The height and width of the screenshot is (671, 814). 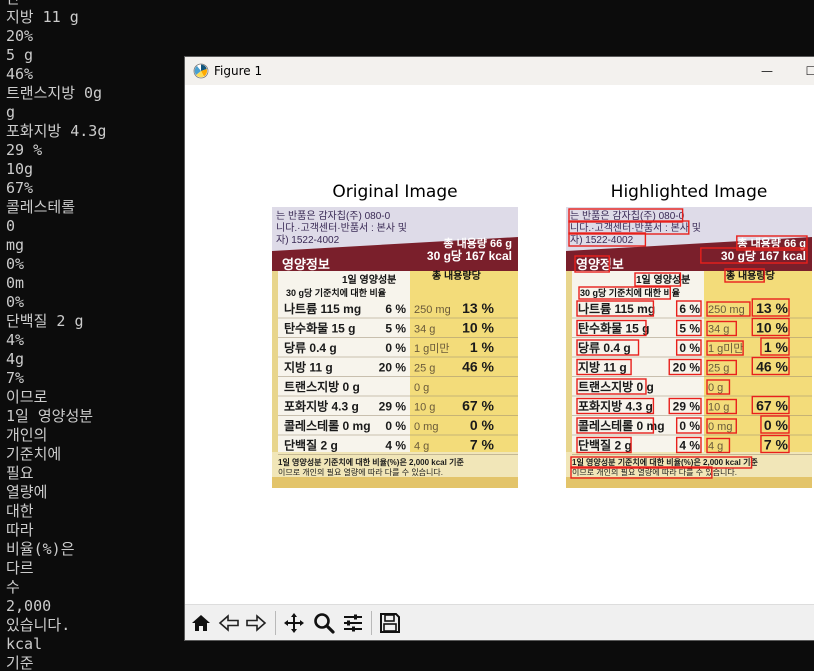 What do you see at coordinates (15, 283) in the screenshot?
I see `terminal-line: 0m` at bounding box center [15, 283].